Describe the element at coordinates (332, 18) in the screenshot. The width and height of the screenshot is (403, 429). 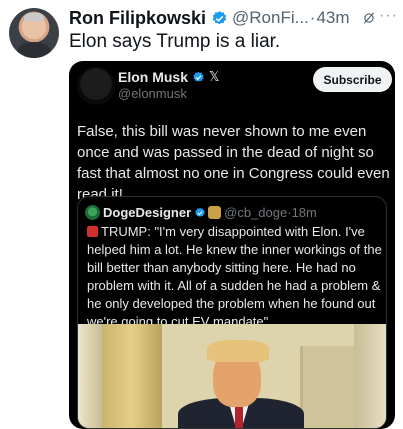
I see `post-time: 43m` at that location.